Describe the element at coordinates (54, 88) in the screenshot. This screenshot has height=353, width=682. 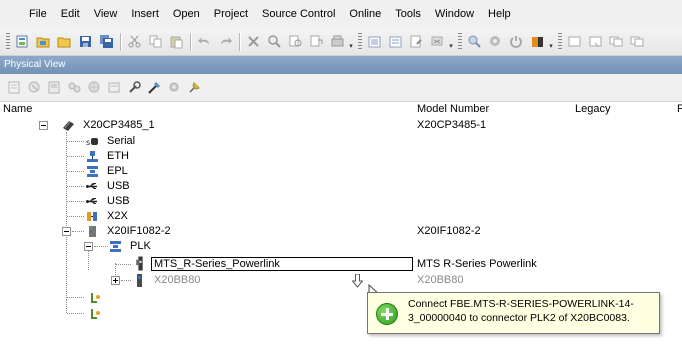
I see `configure-icon` at that location.